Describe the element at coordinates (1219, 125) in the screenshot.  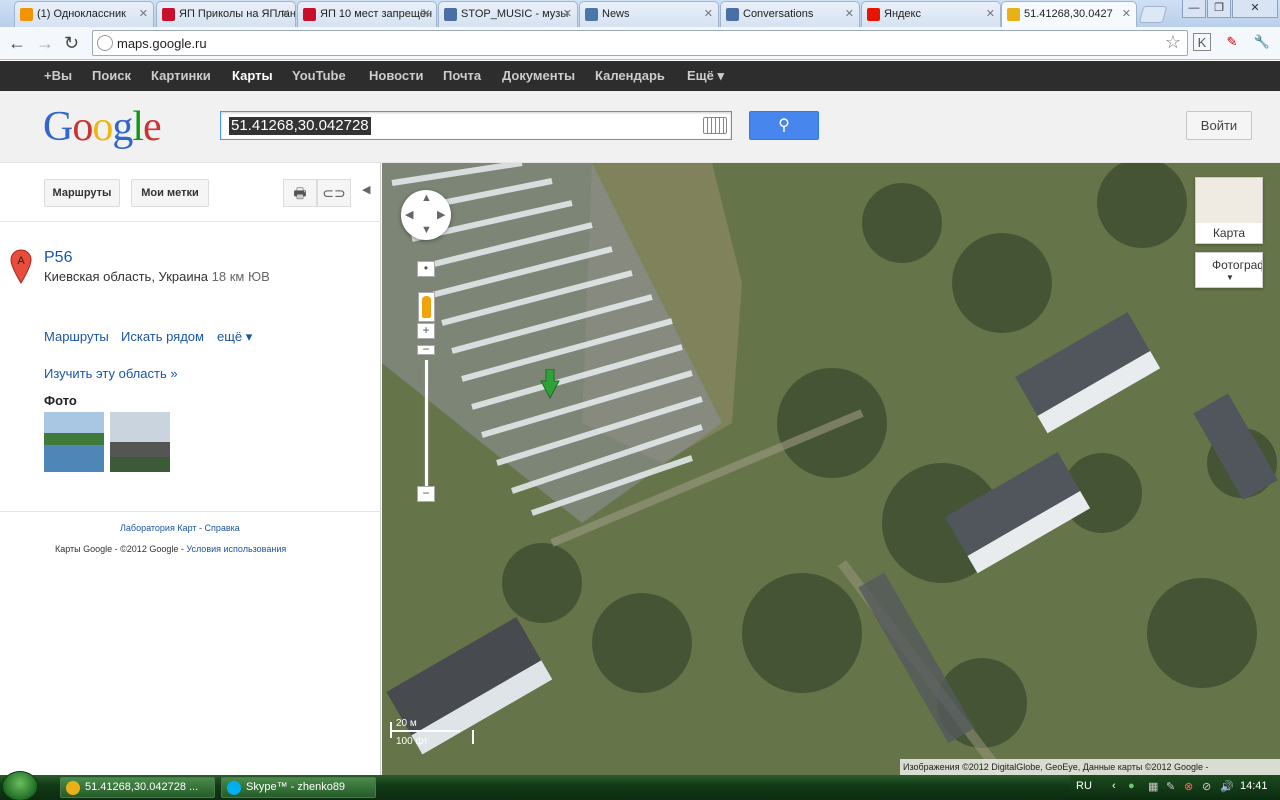
I see `login-button: Войти` at that location.